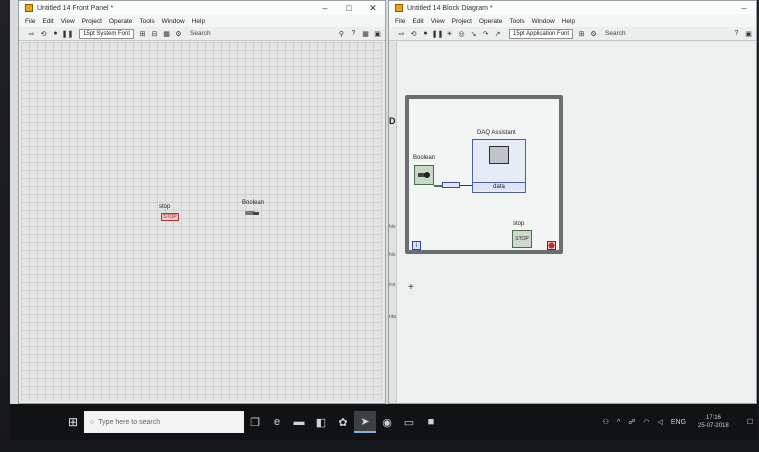 This screenshot has width=759, height=452. I want to click on palette-letter: D, so click(392, 121).